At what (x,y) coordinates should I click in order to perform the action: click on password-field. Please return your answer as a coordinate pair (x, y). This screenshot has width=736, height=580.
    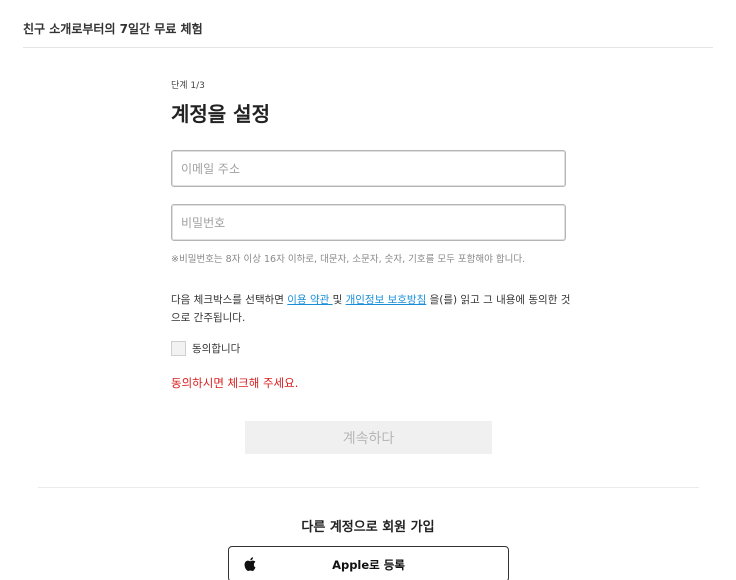
    Looking at the image, I should click on (368, 222).